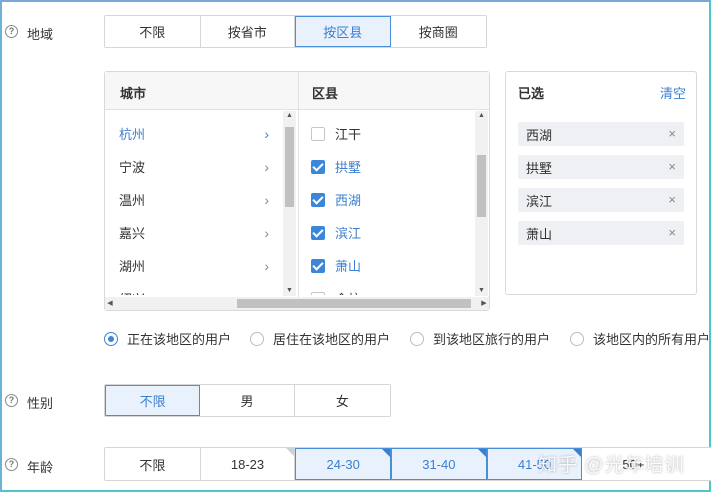 The width and height of the screenshot is (711, 492). Describe the element at coordinates (110, 303) in the screenshot. I see `scroll-left-arrow-icon: ◀` at that location.